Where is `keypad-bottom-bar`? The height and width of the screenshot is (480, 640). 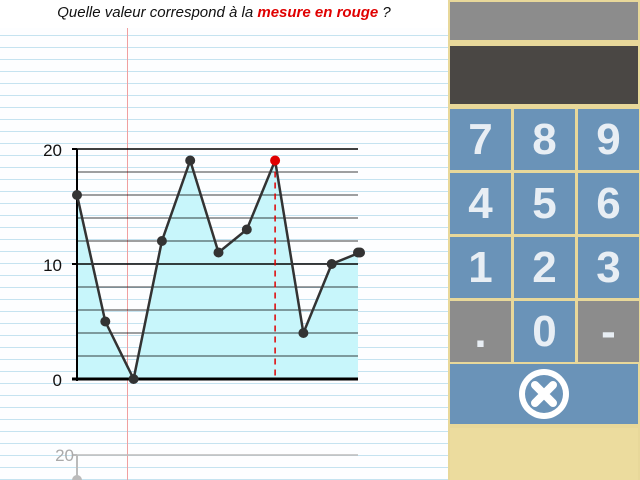 keypad-bottom-bar is located at coordinates (544, 454).